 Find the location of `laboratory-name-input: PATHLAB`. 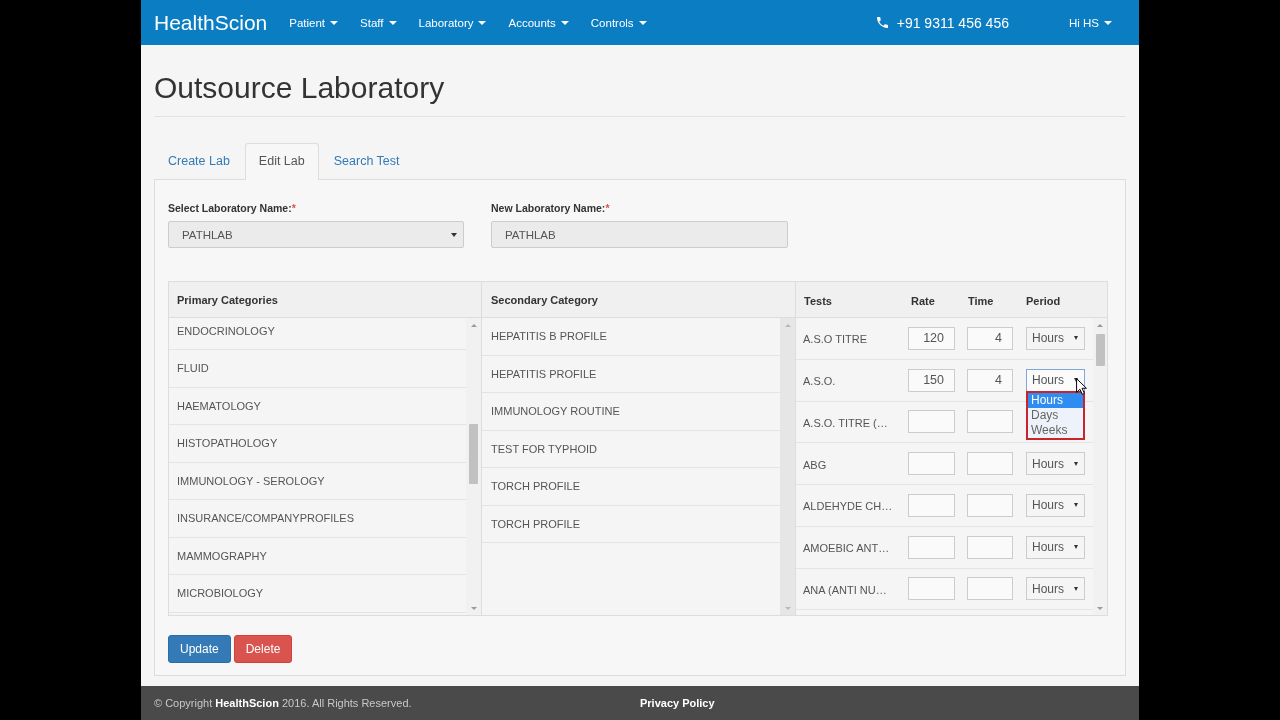

laboratory-name-input: PATHLAB is located at coordinates (639, 234).